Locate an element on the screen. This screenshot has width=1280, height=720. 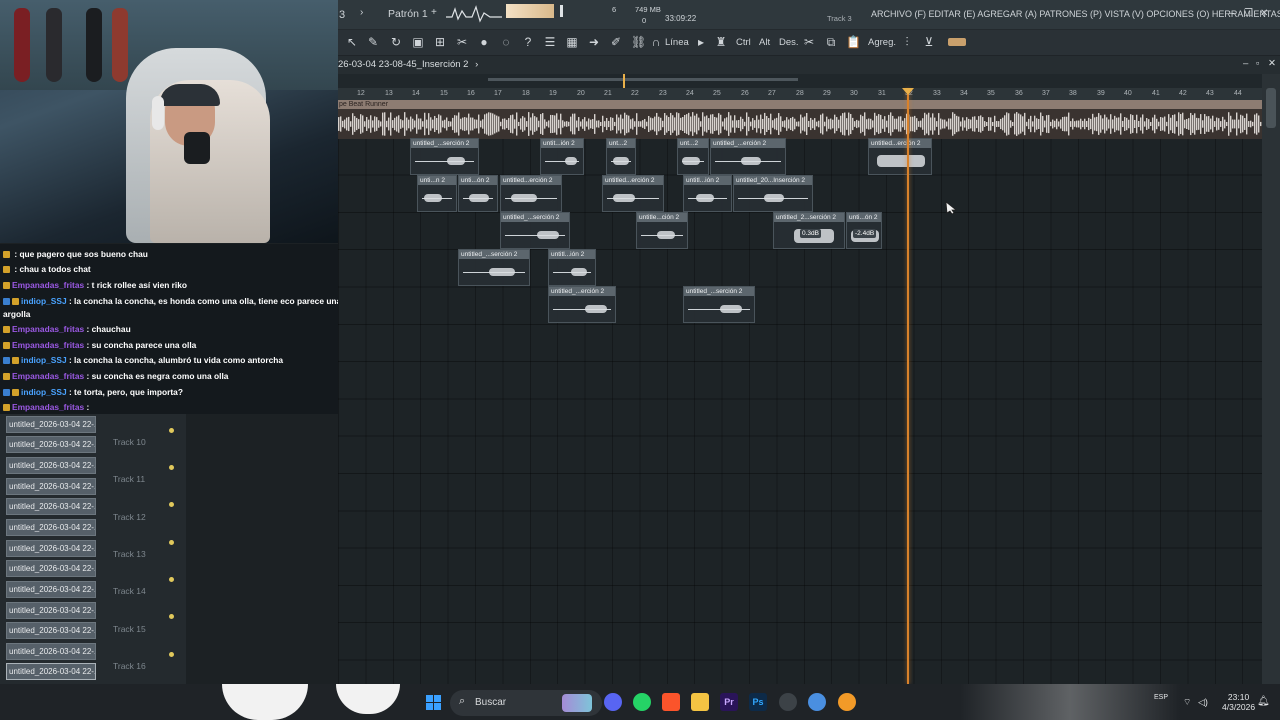
arrow-tool-icon: ↖ is located at coordinates (352, 42).